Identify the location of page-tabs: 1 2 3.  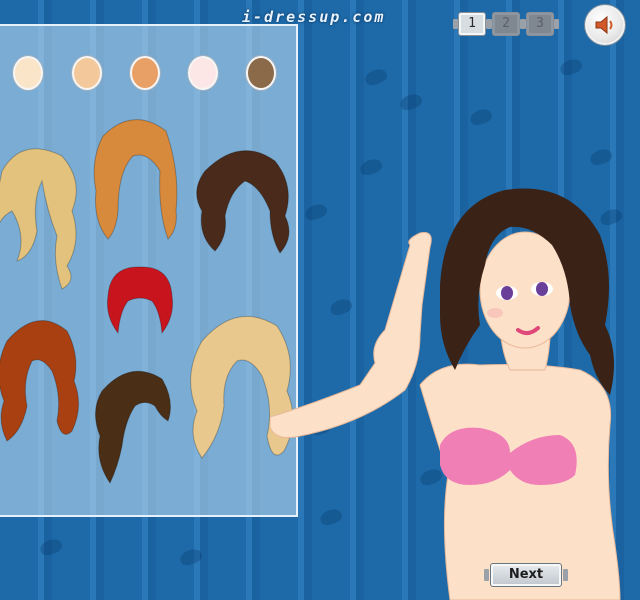
(506, 24).